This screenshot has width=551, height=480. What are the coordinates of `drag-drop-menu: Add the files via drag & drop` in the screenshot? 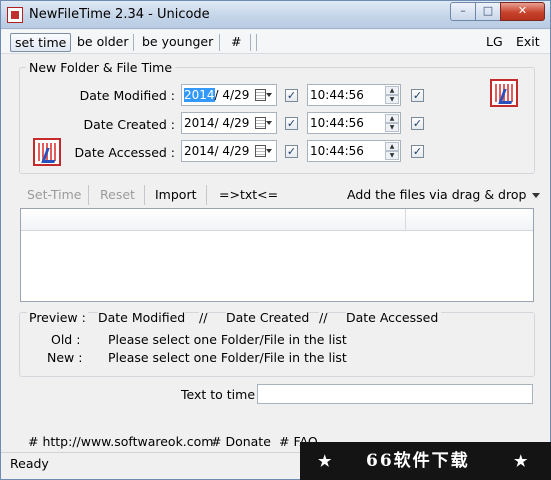 It's located at (444, 195).